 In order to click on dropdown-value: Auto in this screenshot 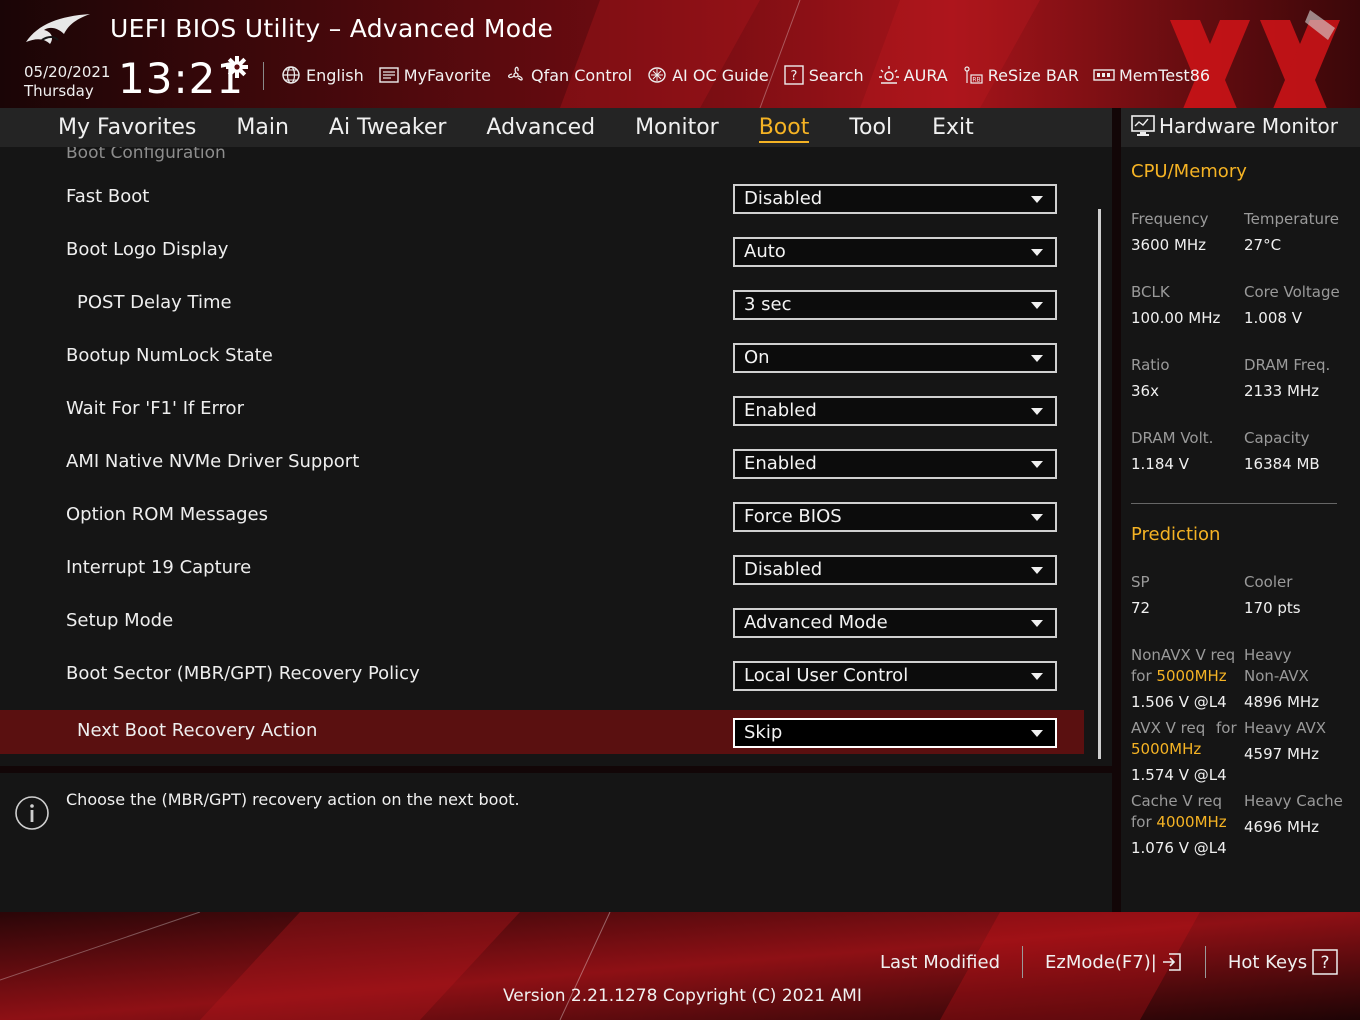, I will do `click(765, 251)`.